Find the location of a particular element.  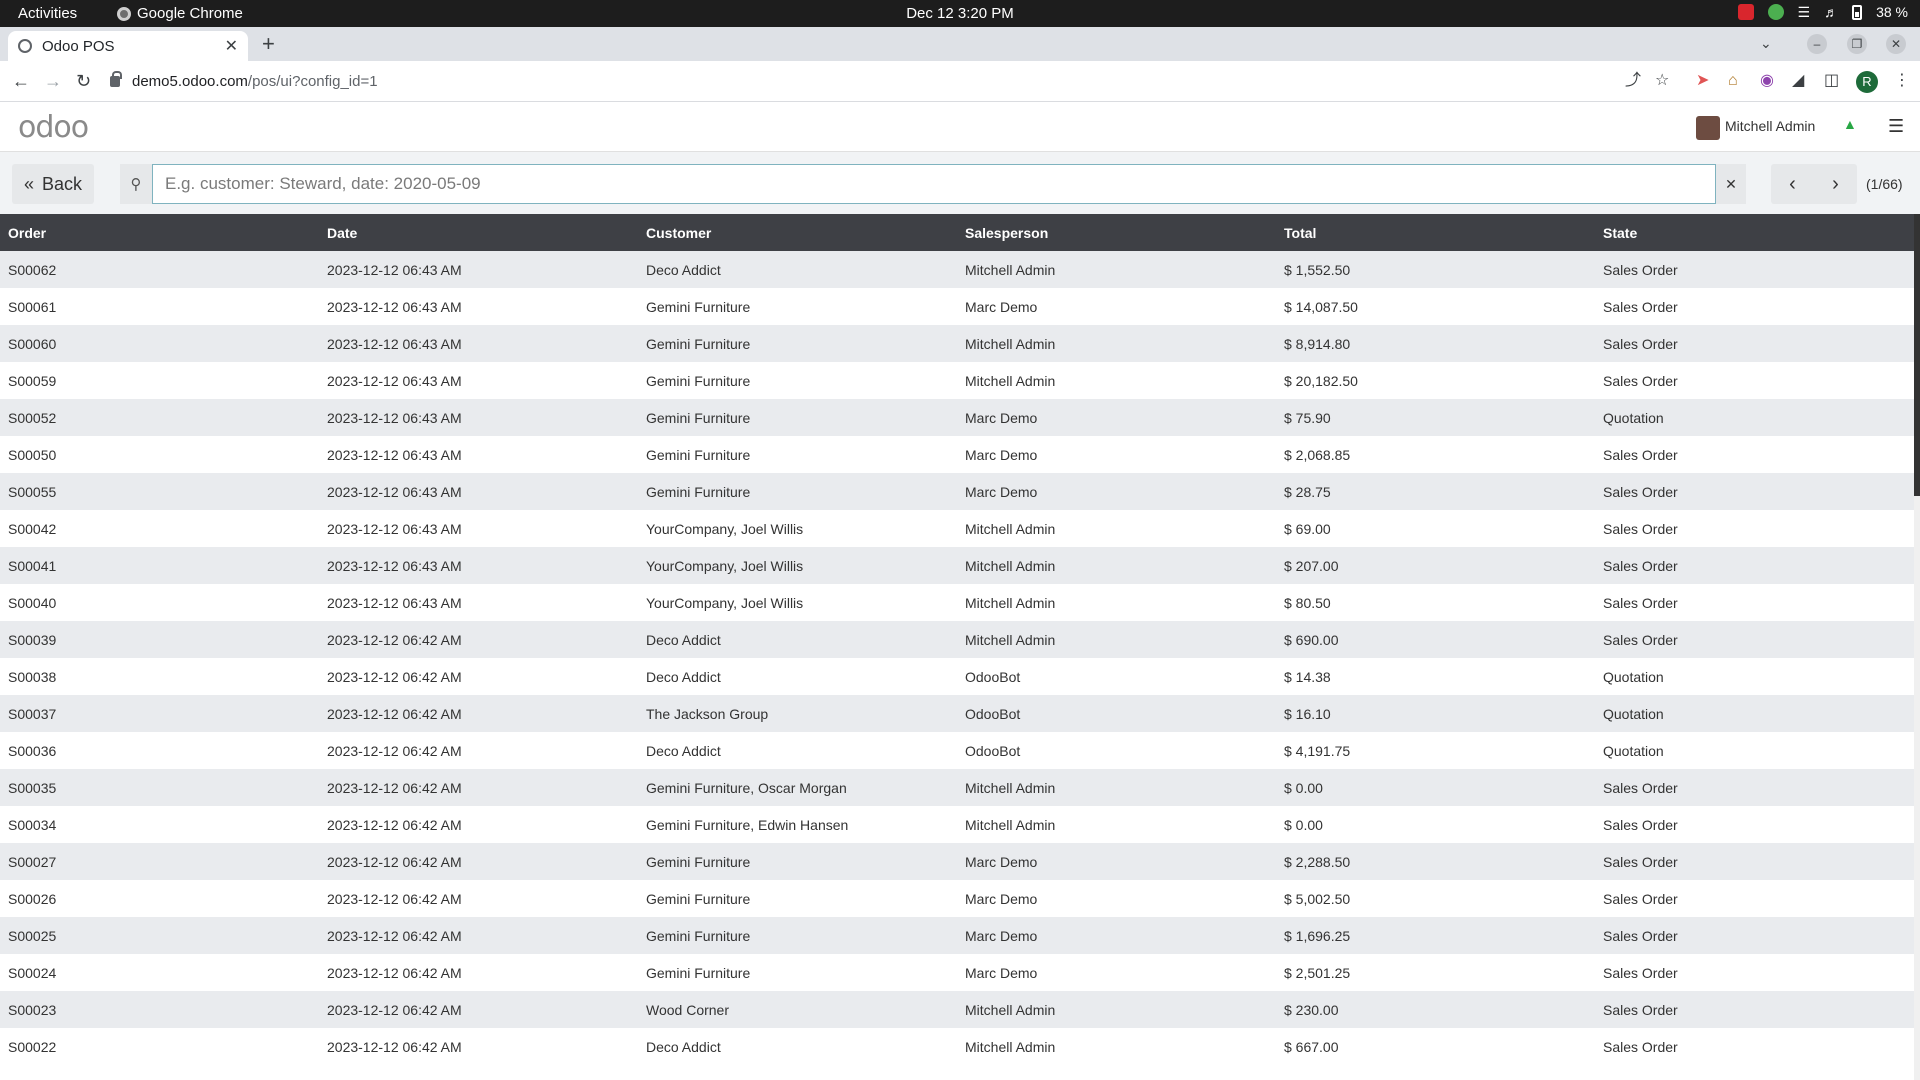

reload-icon: ↻ is located at coordinates (83, 81).